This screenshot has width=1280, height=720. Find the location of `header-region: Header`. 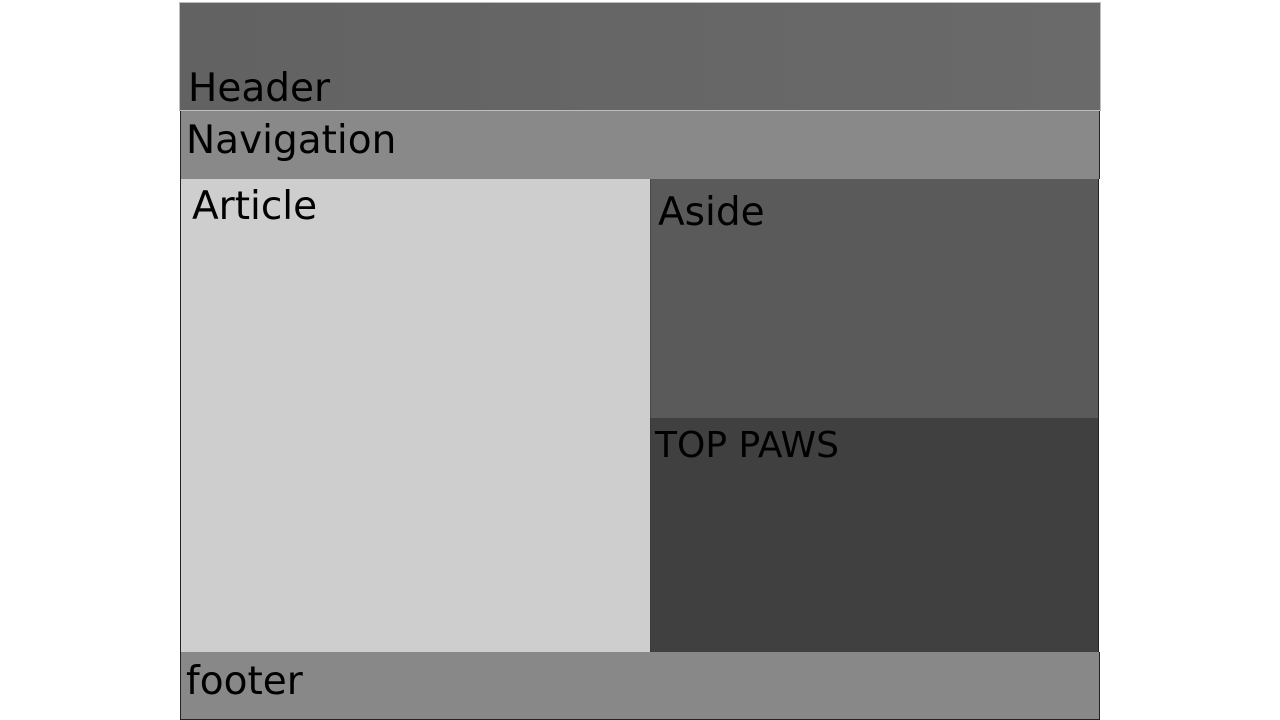

header-region: Header is located at coordinates (640, 56).